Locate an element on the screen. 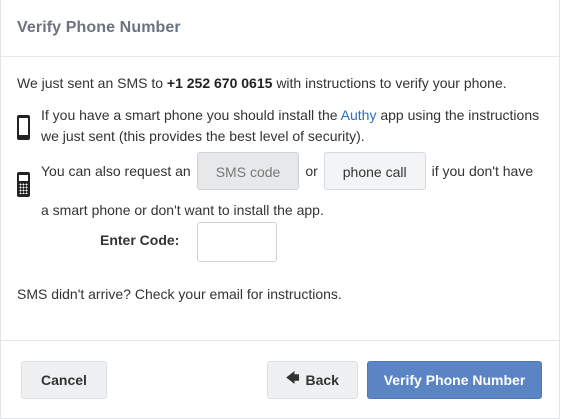 The width and height of the screenshot is (563, 419). back-button: 🡄 Back is located at coordinates (312, 380).